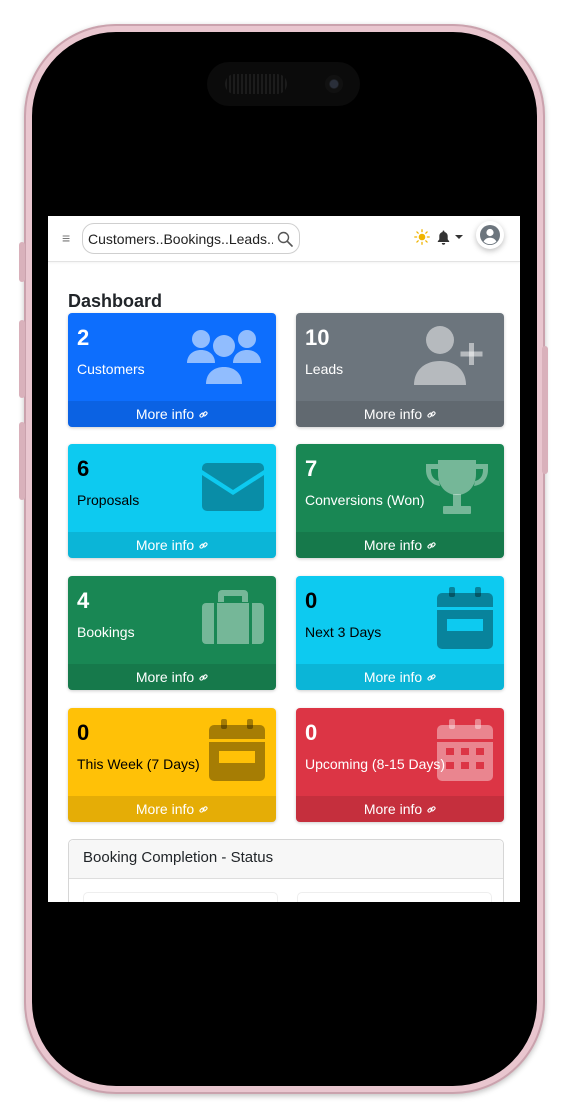 The height and width of the screenshot is (1118, 568). I want to click on card-label: Leads, so click(324, 369).